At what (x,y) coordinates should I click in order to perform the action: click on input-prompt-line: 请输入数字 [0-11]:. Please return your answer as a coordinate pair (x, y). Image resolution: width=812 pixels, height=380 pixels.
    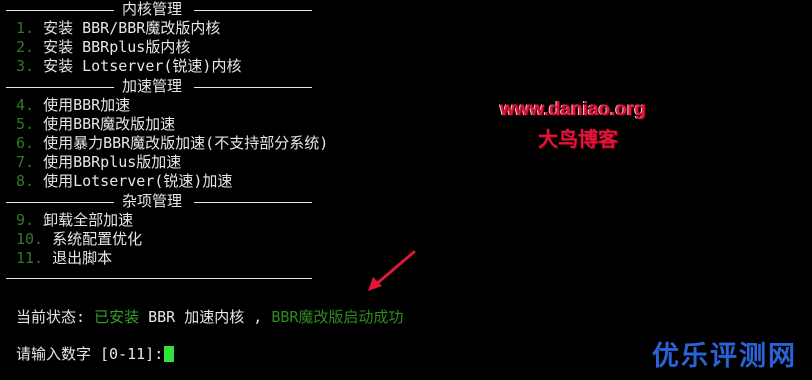
    Looking at the image, I should click on (95, 354).